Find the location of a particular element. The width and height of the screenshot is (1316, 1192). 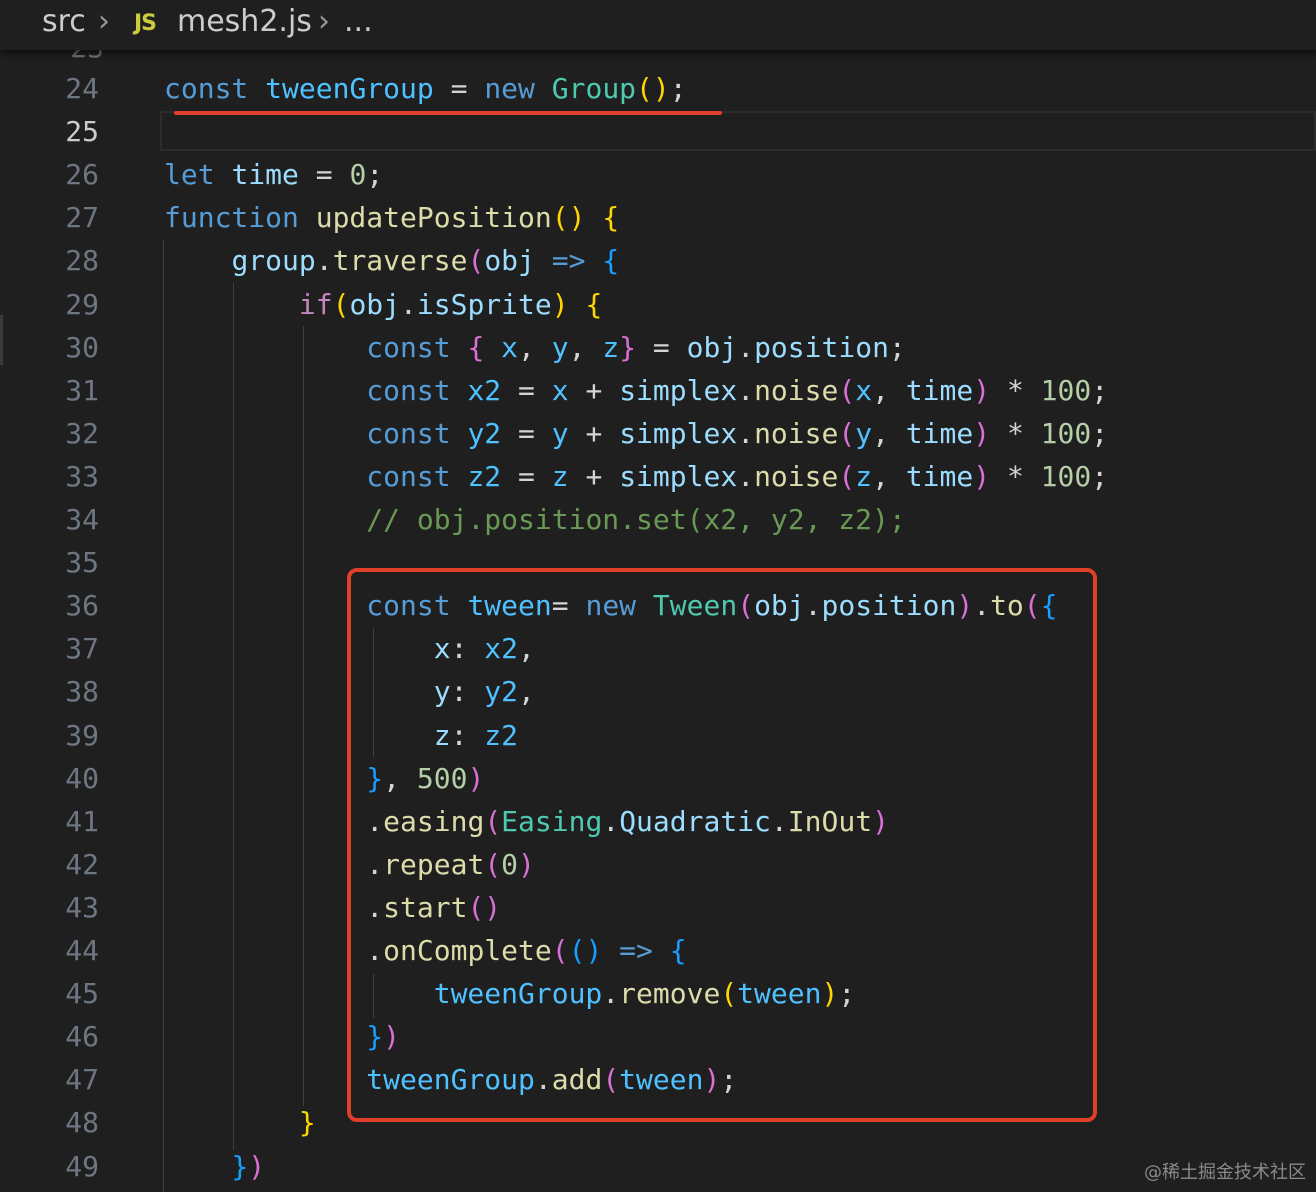

line-number-partial: 23 is located at coordinates (84, 56).